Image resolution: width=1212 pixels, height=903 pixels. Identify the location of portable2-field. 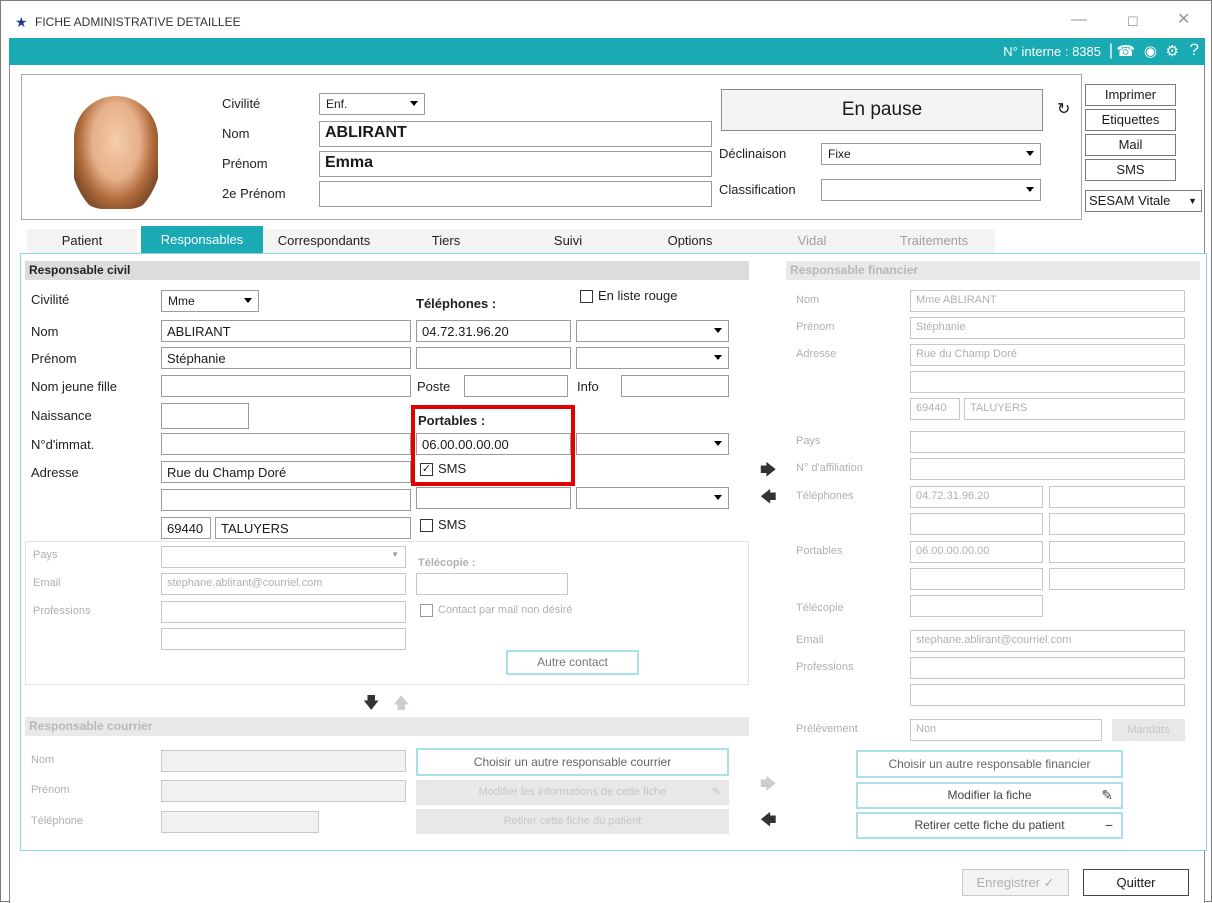
(493, 498).